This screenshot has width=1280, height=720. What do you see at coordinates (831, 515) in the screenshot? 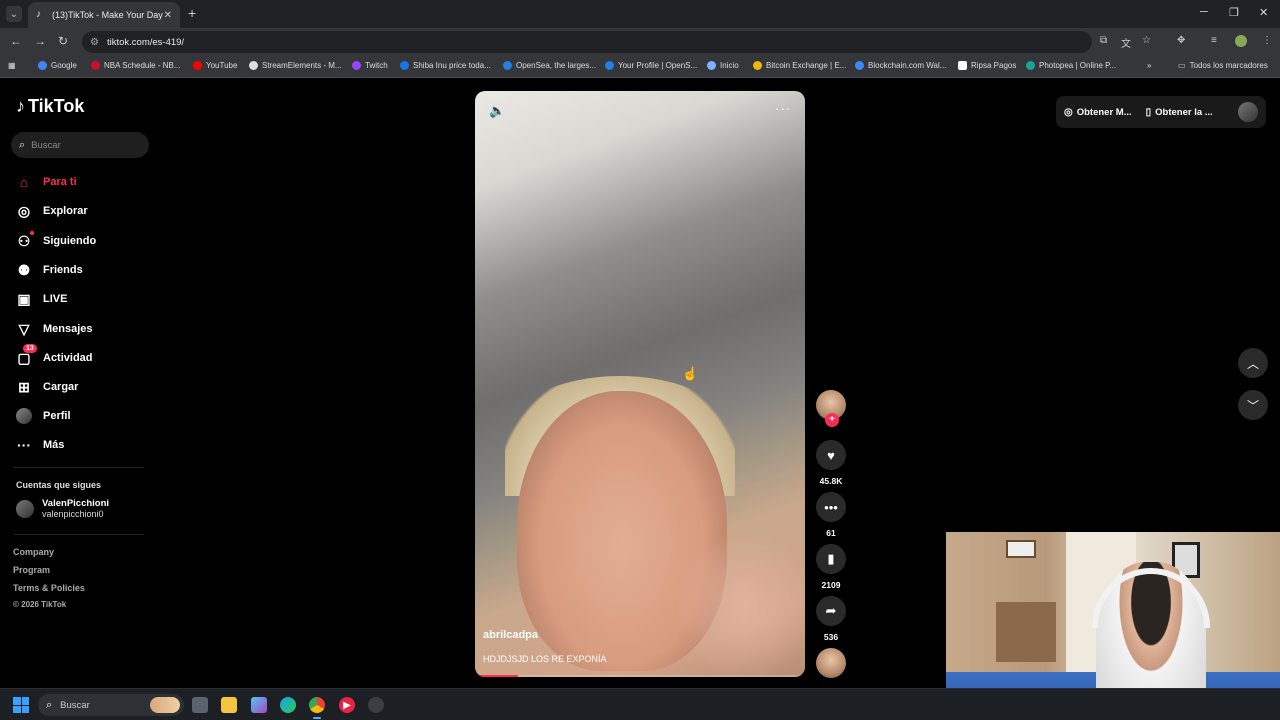
I see `comment-button: ••• 61` at bounding box center [831, 515].